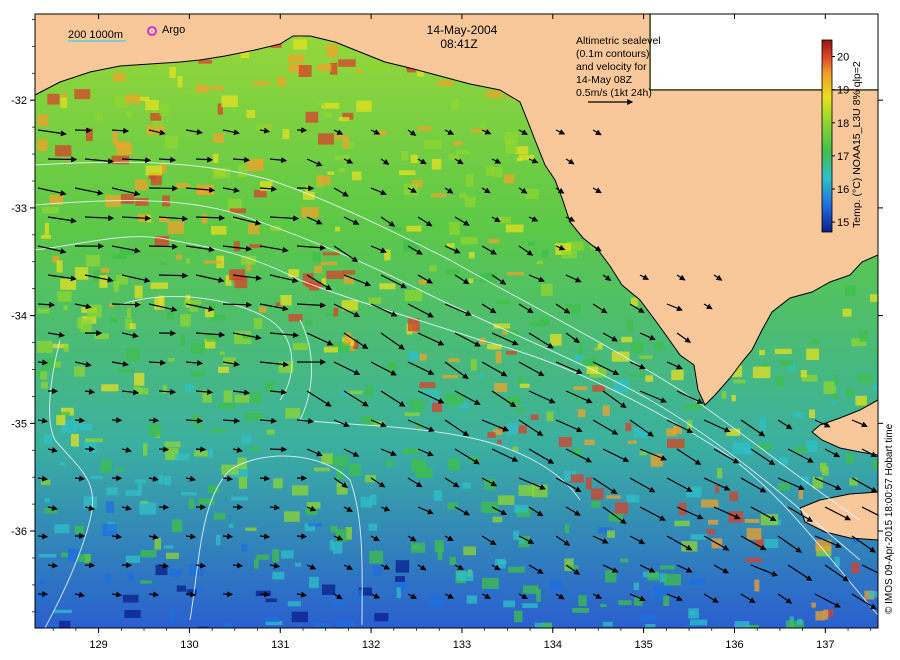 The image size is (900, 660). I want to click on x-tick-label: 134, so click(553, 645).